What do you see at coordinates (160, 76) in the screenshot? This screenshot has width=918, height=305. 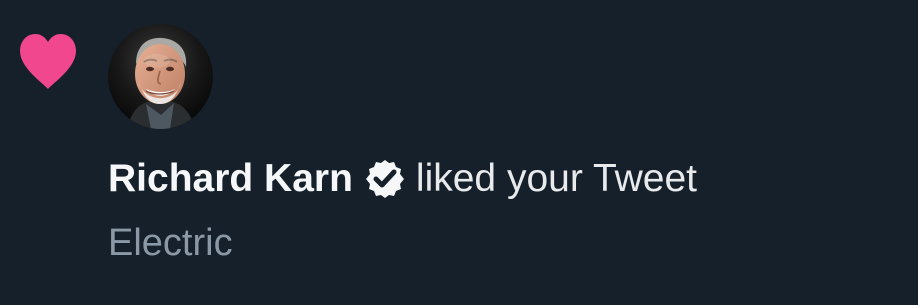 I see `user-avatar` at bounding box center [160, 76].